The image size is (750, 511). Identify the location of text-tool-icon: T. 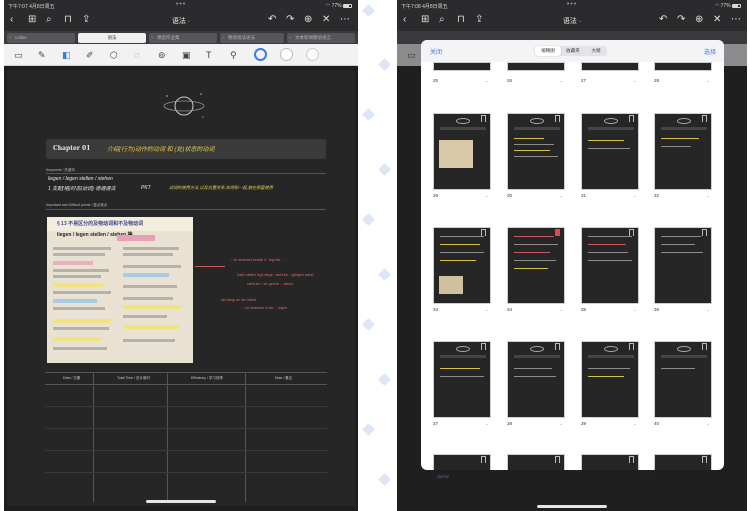
(209, 55).